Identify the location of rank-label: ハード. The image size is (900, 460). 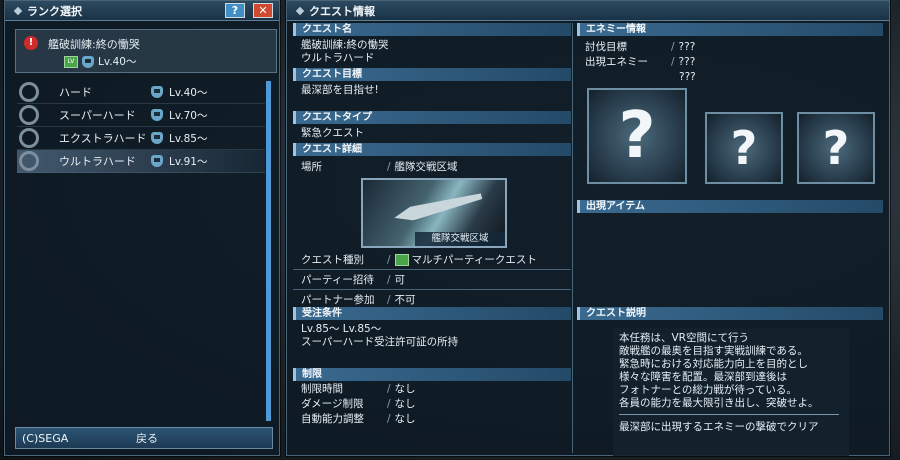
(75, 92).